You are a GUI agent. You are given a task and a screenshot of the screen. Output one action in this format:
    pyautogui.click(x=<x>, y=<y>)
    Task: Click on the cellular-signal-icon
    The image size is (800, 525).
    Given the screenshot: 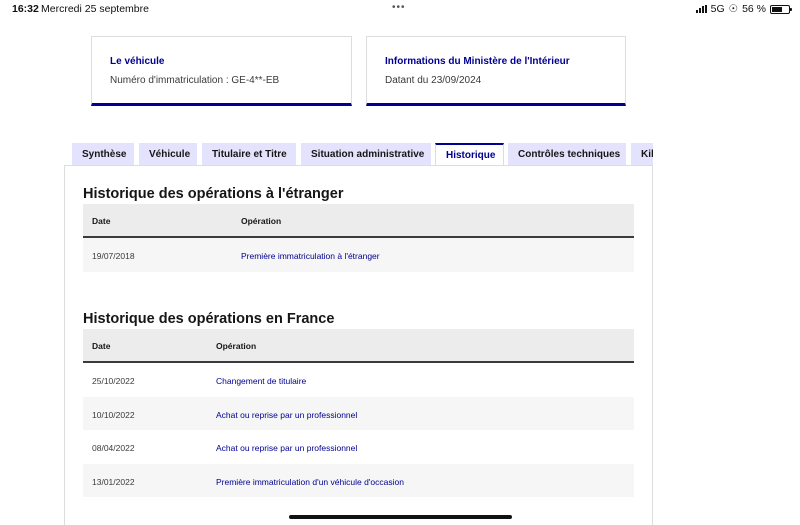 What is the action you would take?
    pyautogui.click(x=701, y=9)
    